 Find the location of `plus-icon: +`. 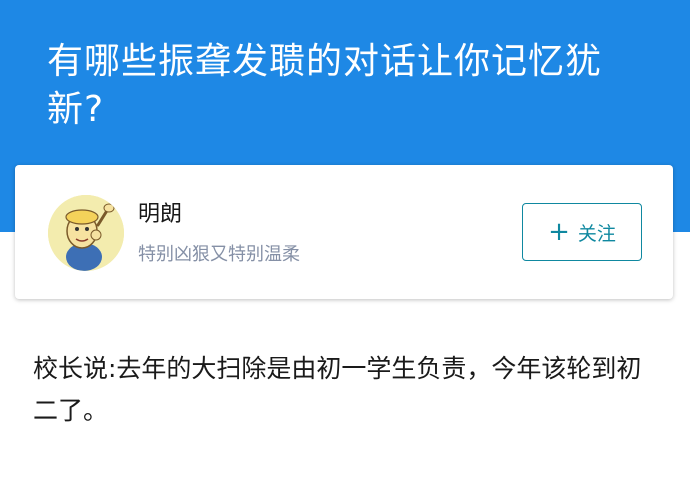

plus-icon: + is located at coordinates (559, 232).